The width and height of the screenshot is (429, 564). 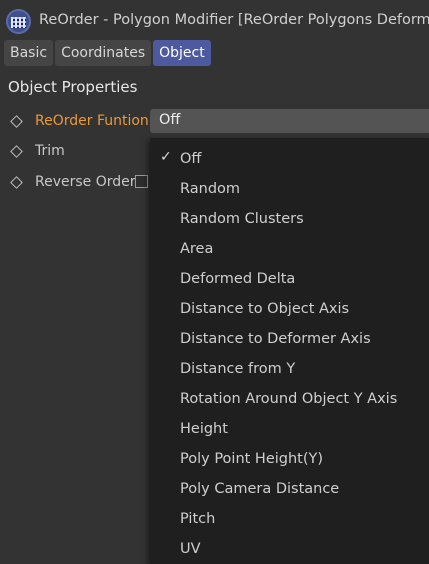 What do you see at coordinates (289, 160) in the screenshot?
I see `dropdown-option-off: ✓ Off` at bounding box center [289, 160].